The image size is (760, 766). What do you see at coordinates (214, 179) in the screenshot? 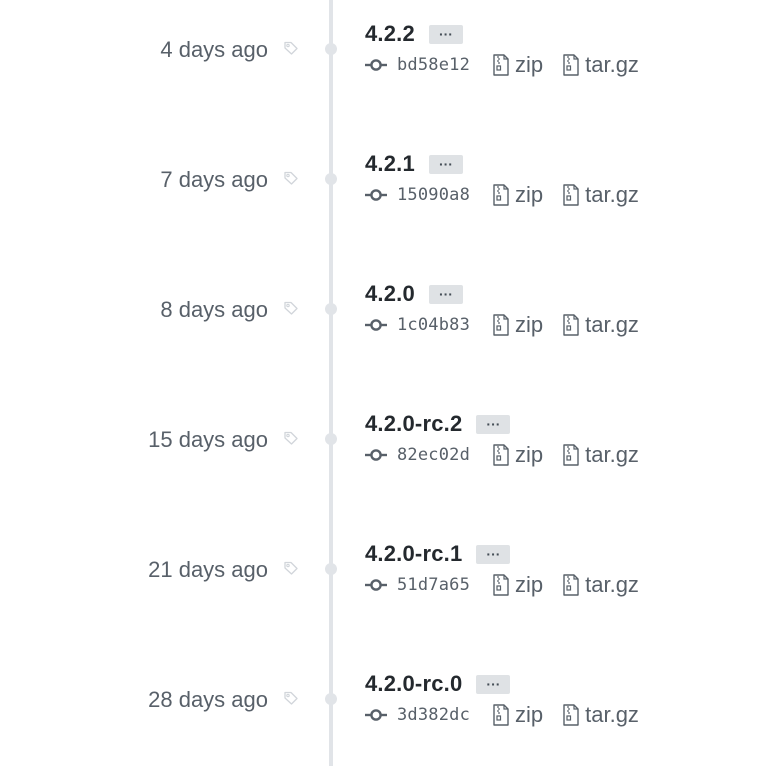
I see `release-date: 7 days ago` at bounding box center [214, 179].